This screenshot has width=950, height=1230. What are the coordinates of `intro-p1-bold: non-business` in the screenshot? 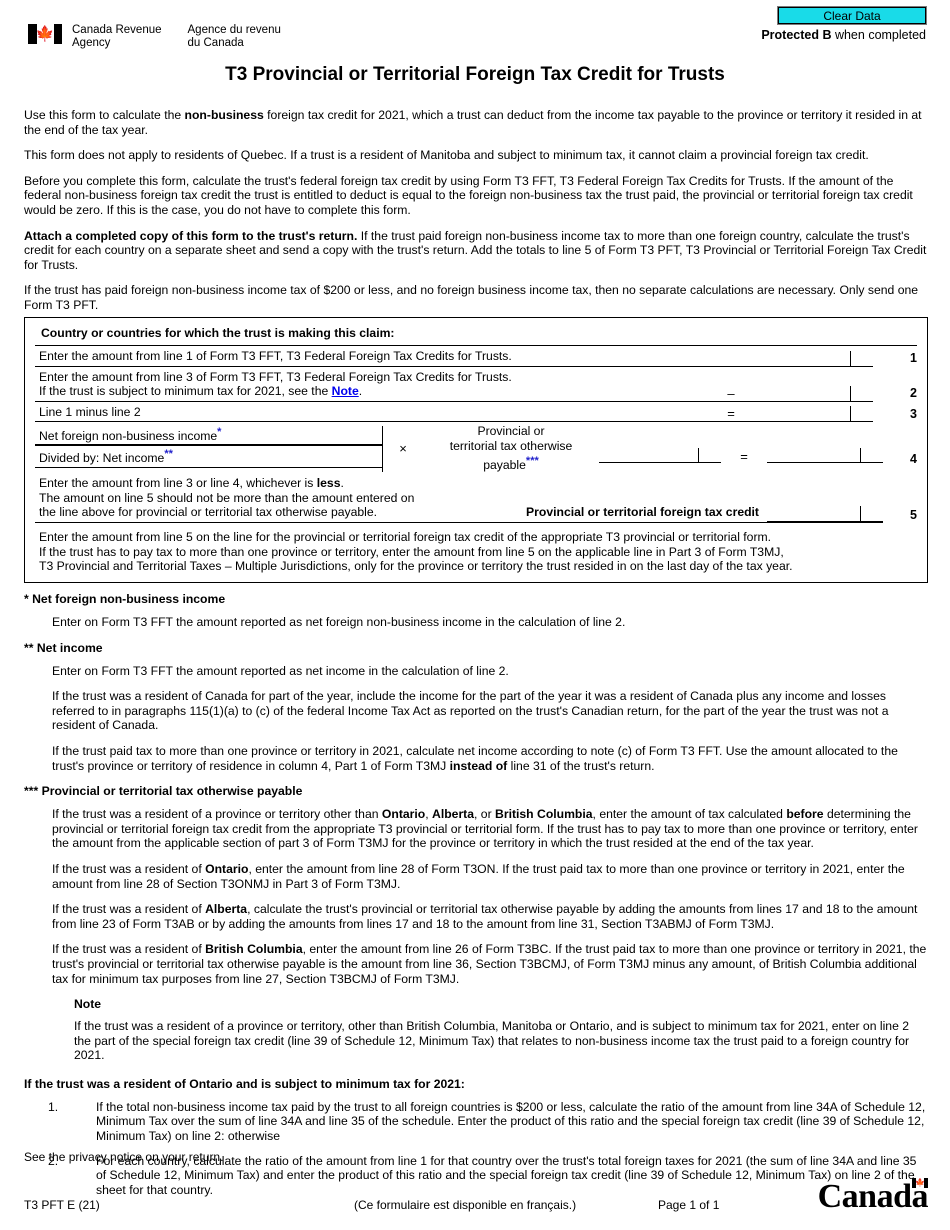 It's located at (224, 115).